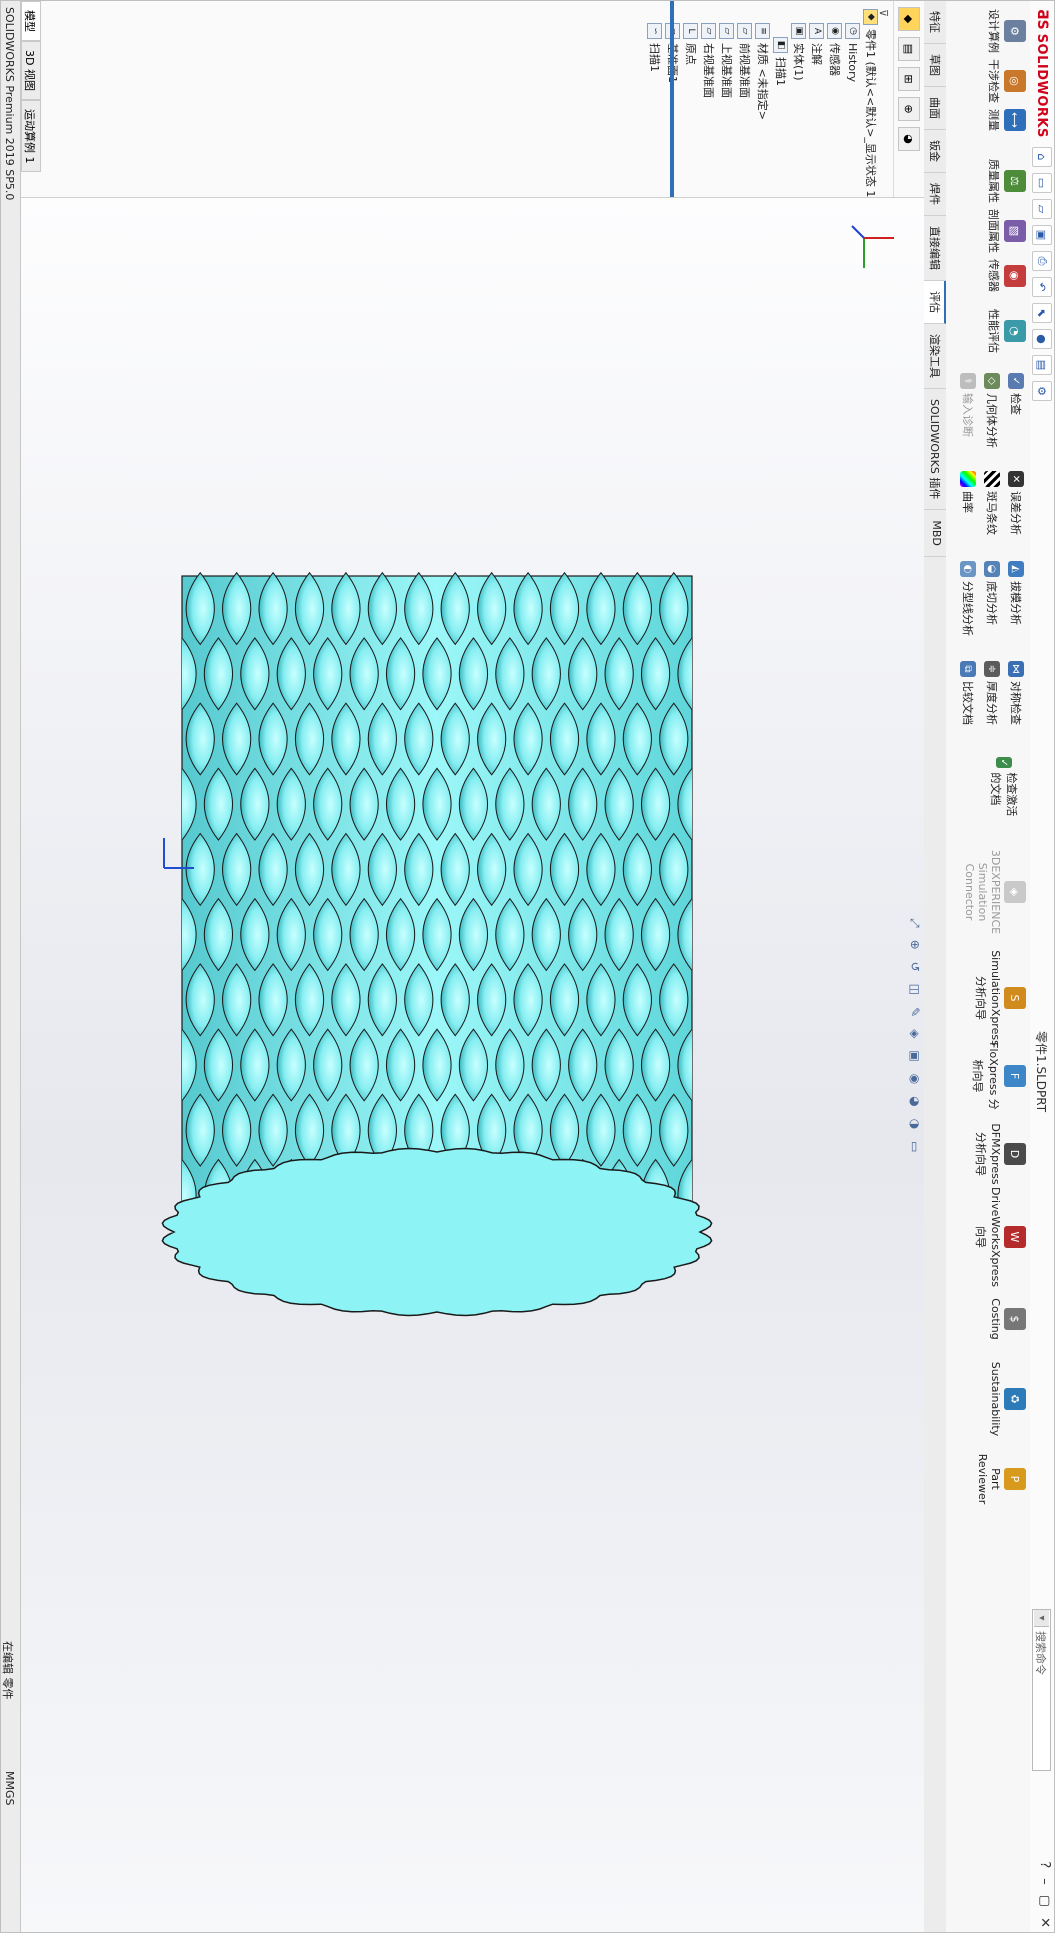  Describe the element at coordinates (909, 19) in the screenshot. I see `feature-tree-tab-icon: ◆` at that location.